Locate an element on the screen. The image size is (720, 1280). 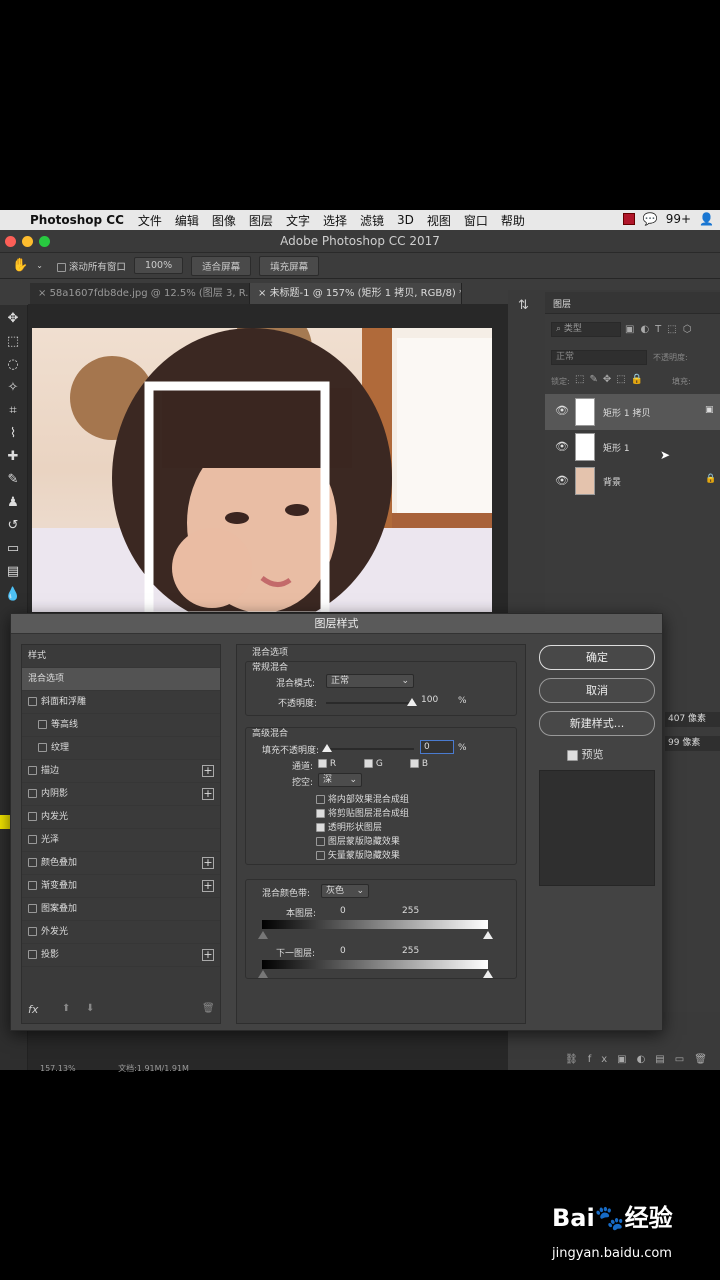
menu-image: 图像 is located at coordinates (224, 220).